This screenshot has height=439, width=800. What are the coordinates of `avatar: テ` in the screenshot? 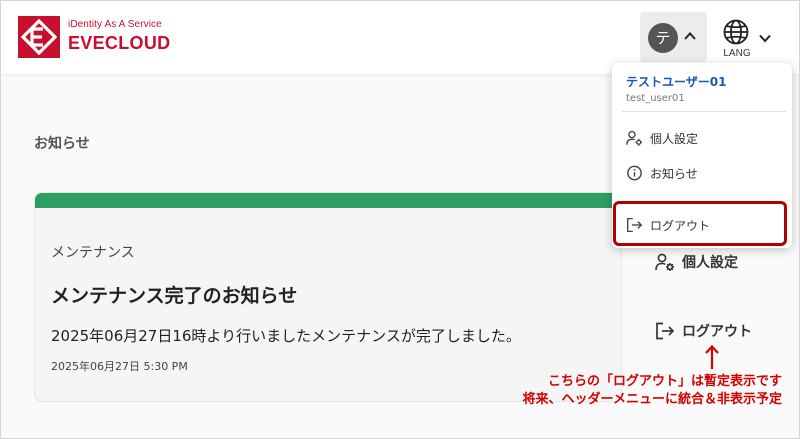 It's located at (663, 38).